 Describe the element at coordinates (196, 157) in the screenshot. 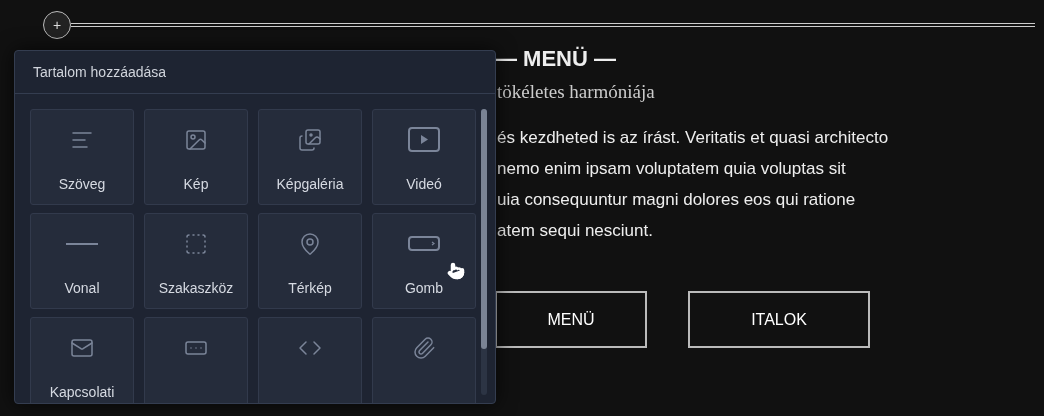

I see `content-type-tile: Kép` at that location.